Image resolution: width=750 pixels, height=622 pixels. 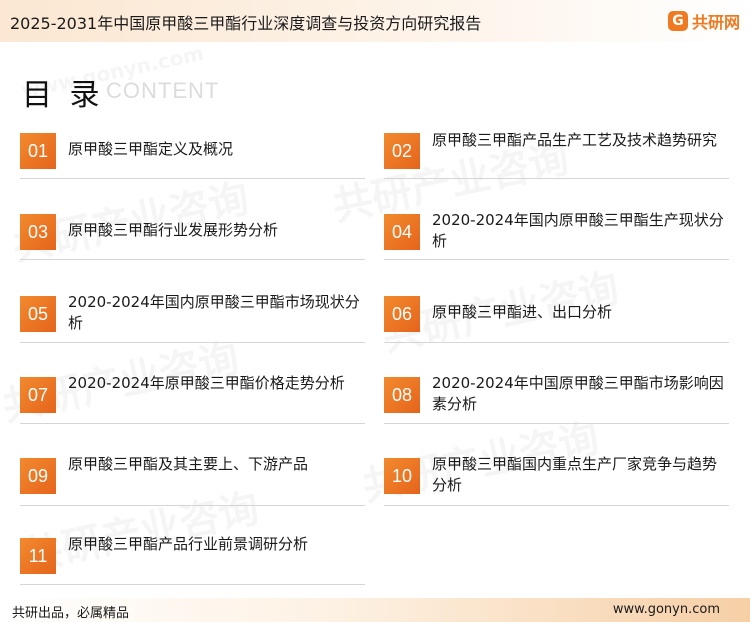 What do you see at coordinates (188, 544) in the screenshot?
I see `item-label: 原甲酸三甲酯产品行业前景调研分析` at bounding box center [188, 544].